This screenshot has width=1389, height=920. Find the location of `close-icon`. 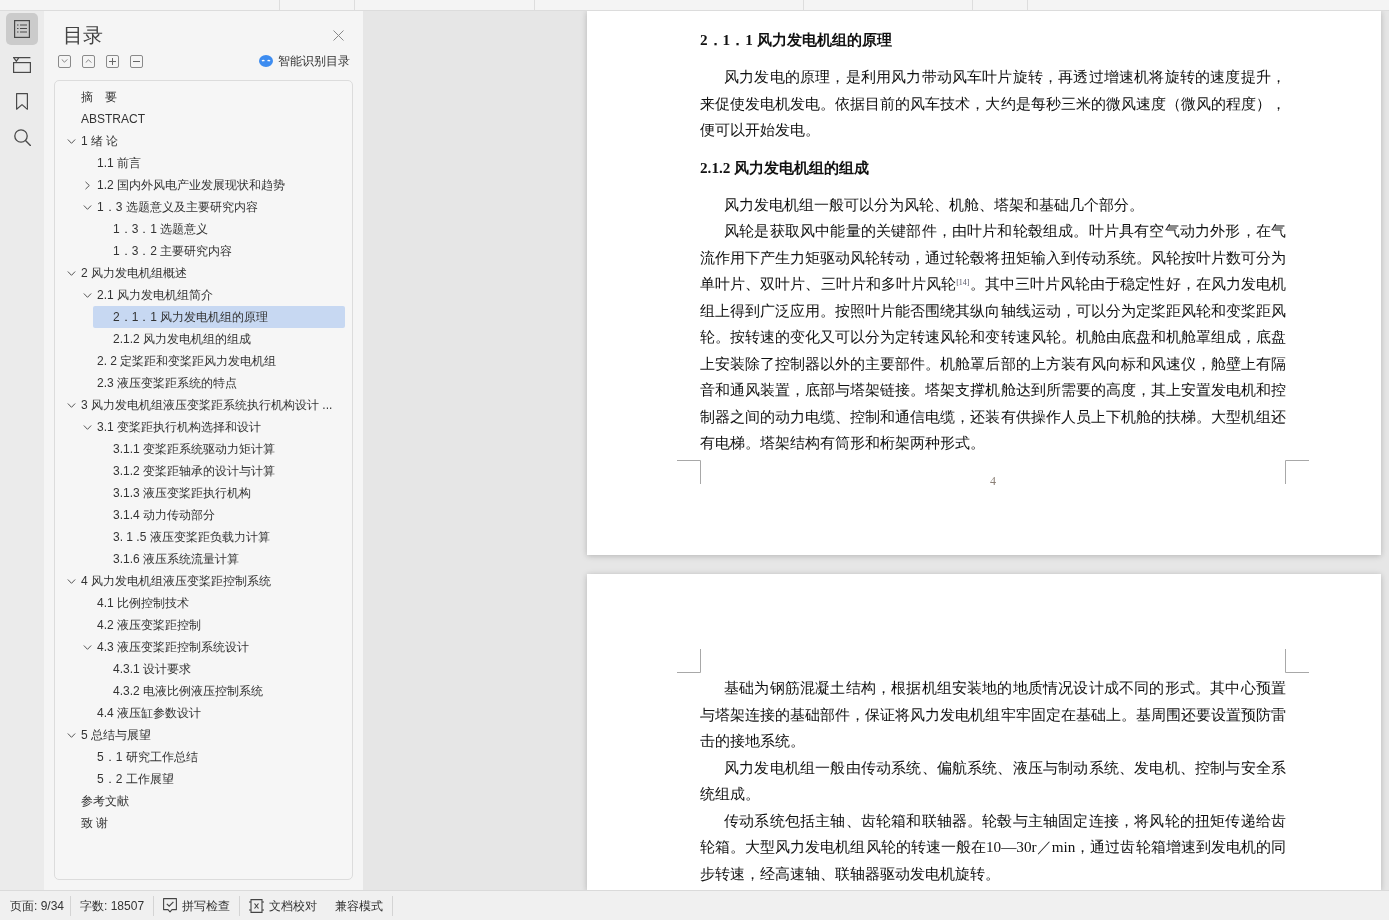

close-icon is located at coordinates (338, 35).